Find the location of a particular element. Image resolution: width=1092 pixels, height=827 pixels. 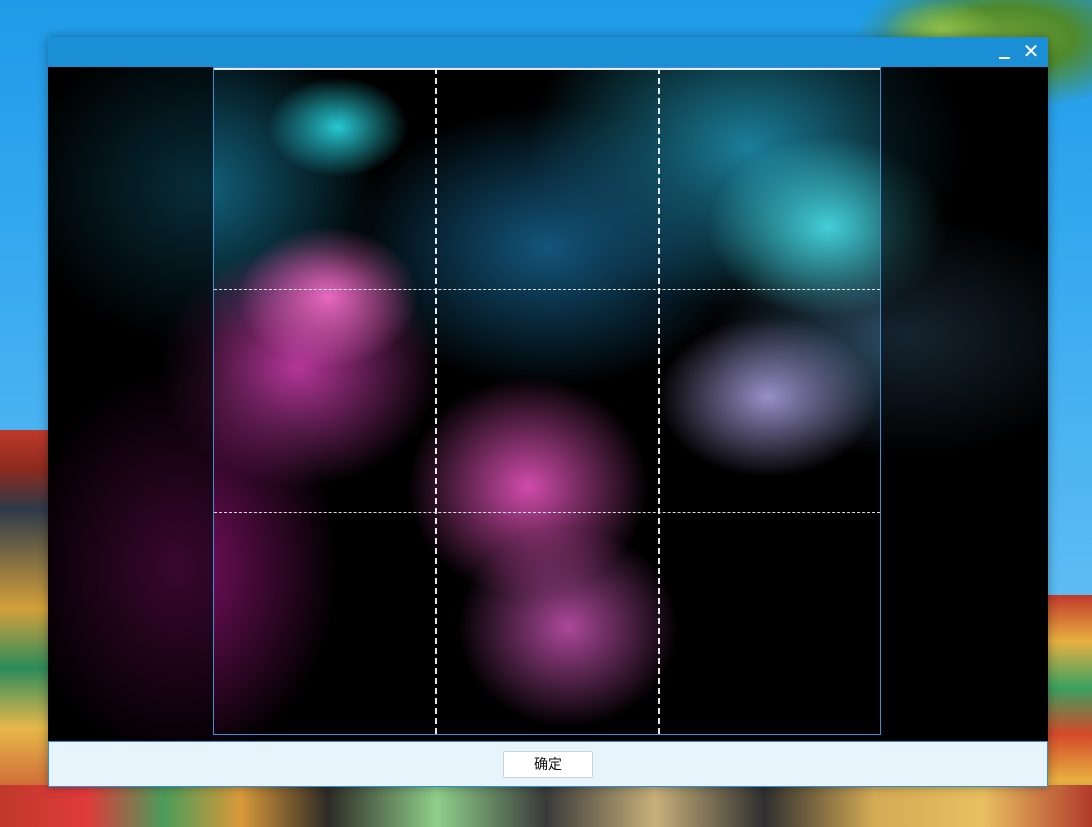

close-button: ✕ is located at coordinates (1031, 52).